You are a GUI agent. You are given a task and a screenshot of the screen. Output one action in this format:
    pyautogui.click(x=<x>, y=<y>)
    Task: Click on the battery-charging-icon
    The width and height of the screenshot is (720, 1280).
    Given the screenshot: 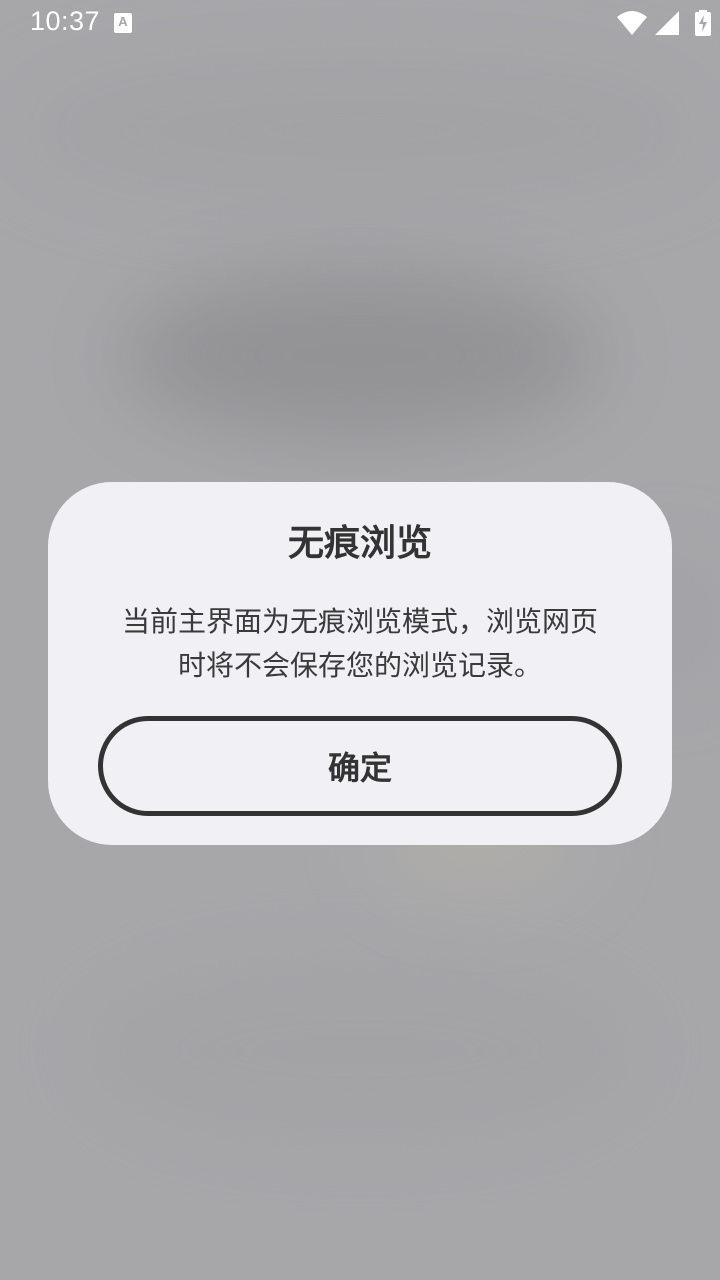 What is the action you would take?
    pyautogui.click(x=703, y=23)
    